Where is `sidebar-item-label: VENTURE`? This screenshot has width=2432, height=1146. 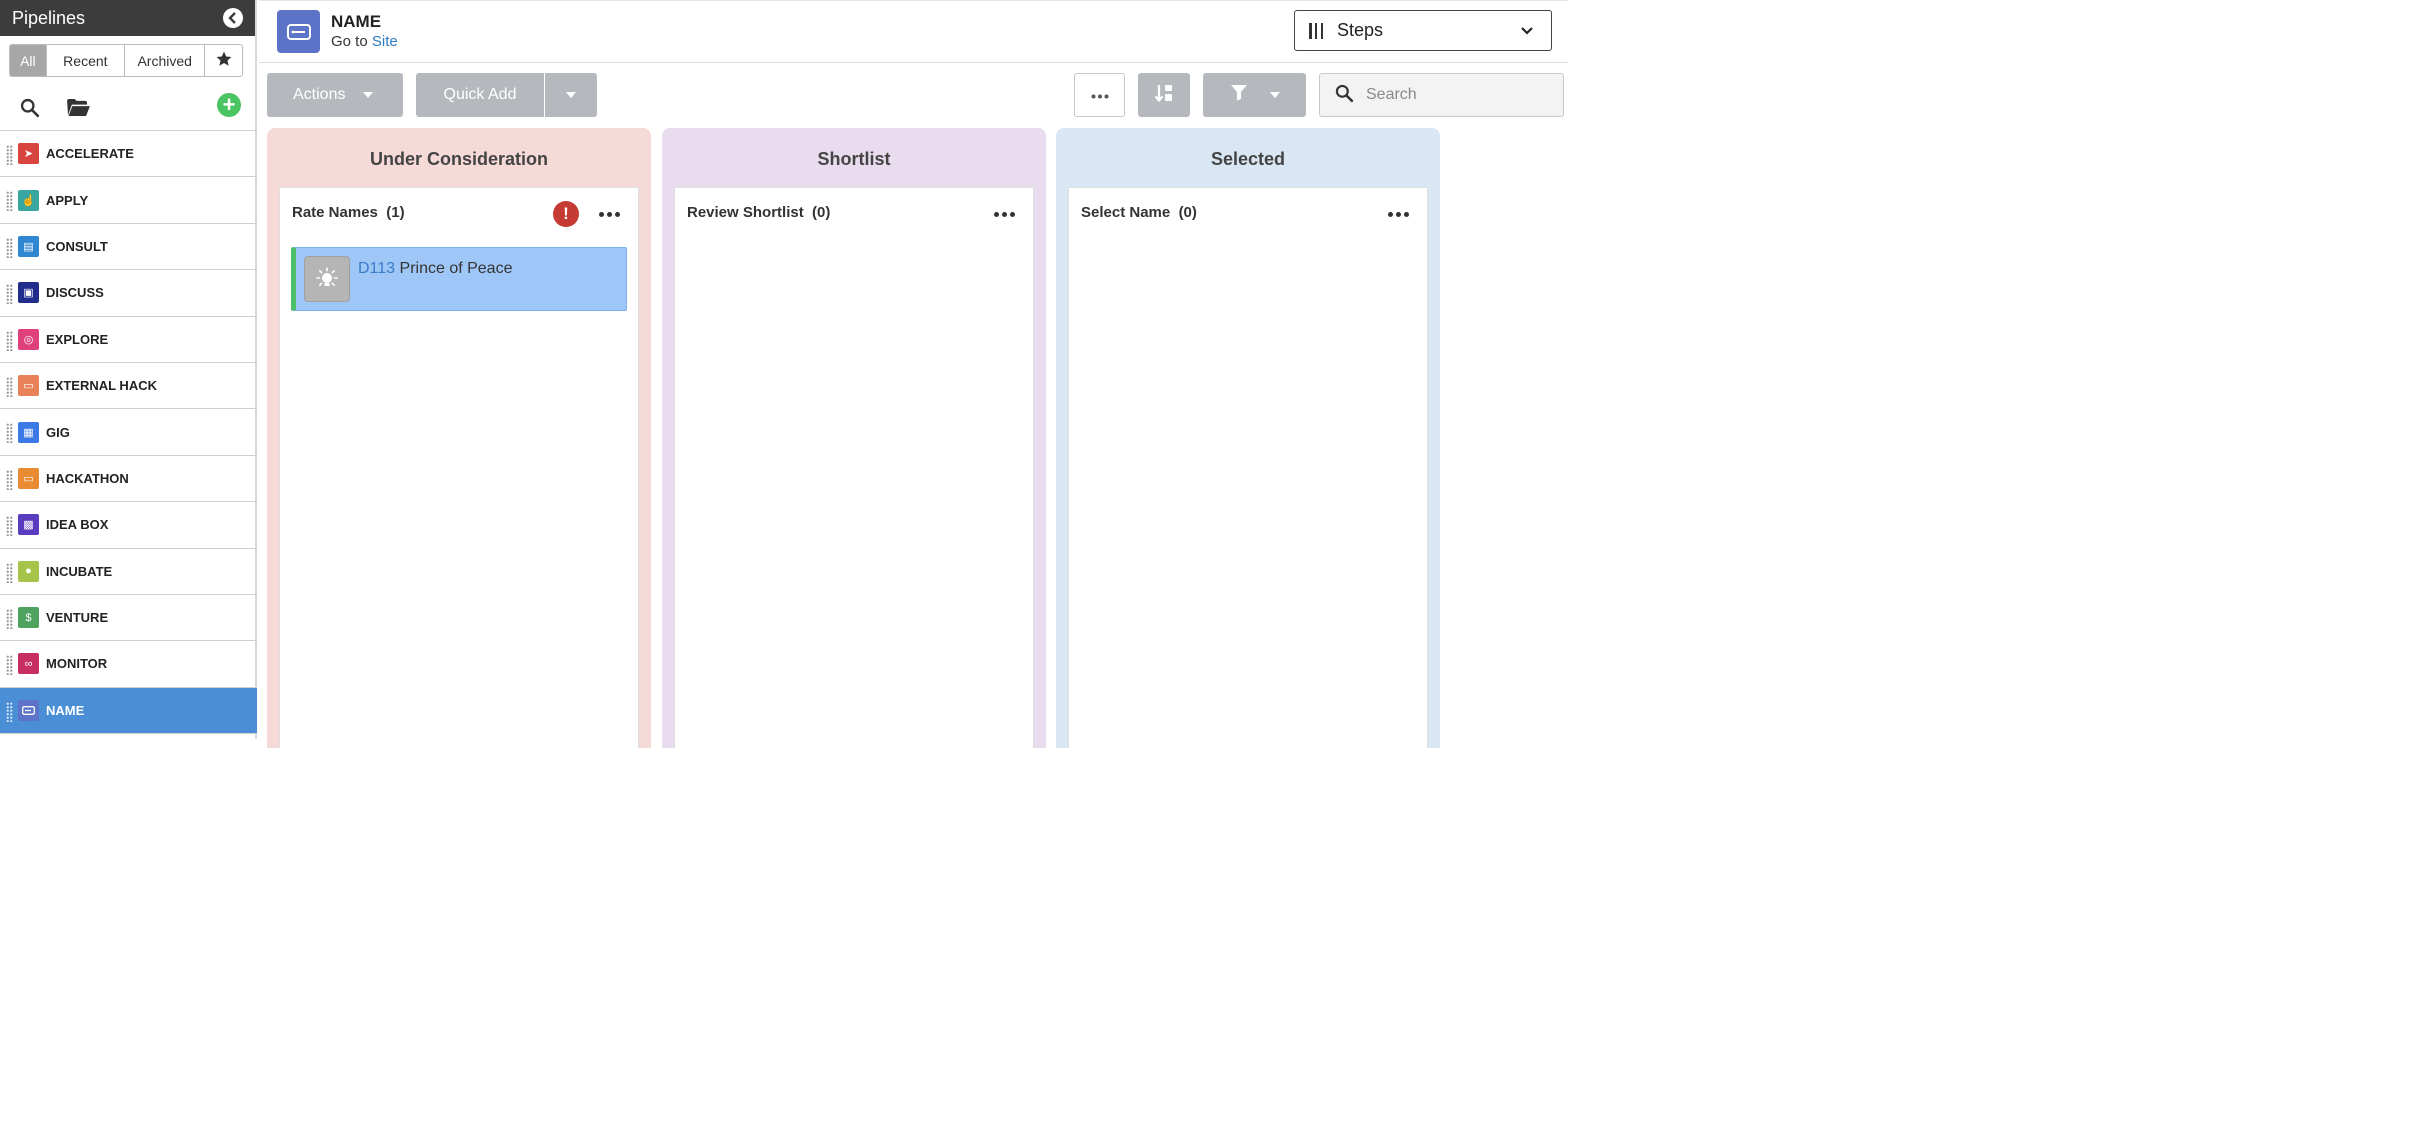 sidebar-item-label: VENTURE is located at coordinates (77, 618).